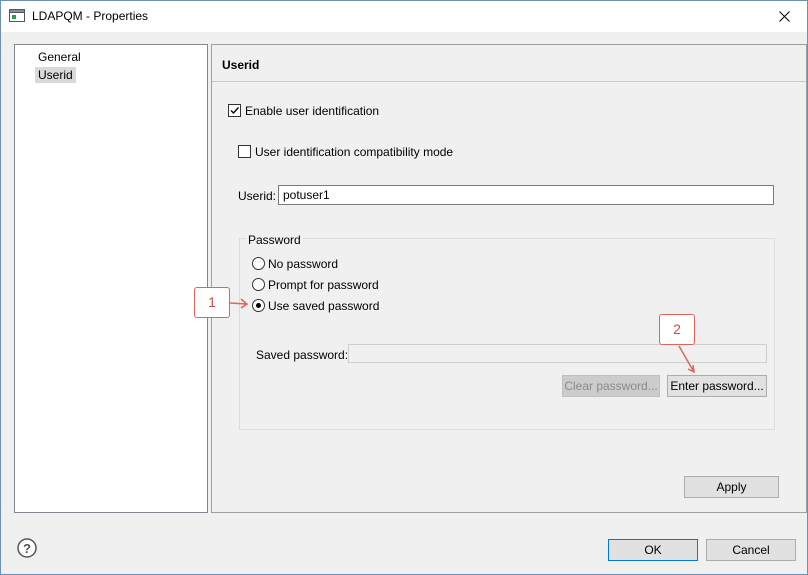  I want to click on help-icon: ?, so click(27, 548).